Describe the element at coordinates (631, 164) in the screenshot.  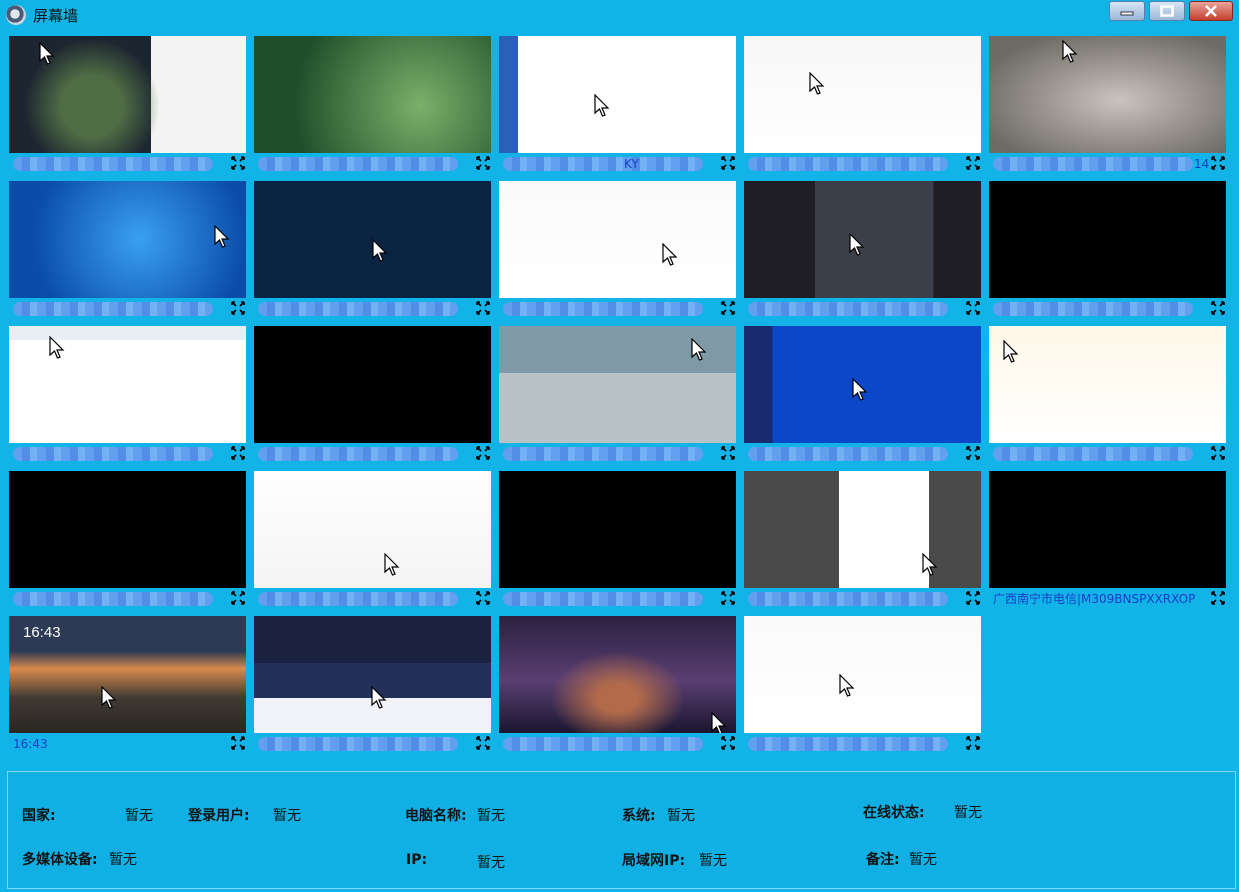
I see `caption-text: KY` at that location.